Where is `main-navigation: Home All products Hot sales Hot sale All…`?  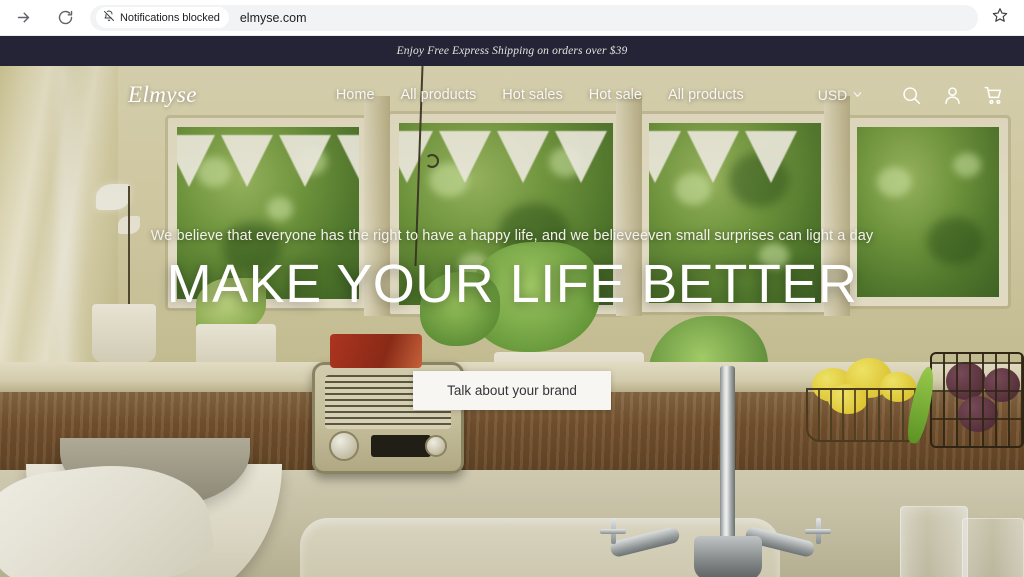
main-navigation: Home All products Hot sales Hot sale All… is located at coordinates (540, 95).